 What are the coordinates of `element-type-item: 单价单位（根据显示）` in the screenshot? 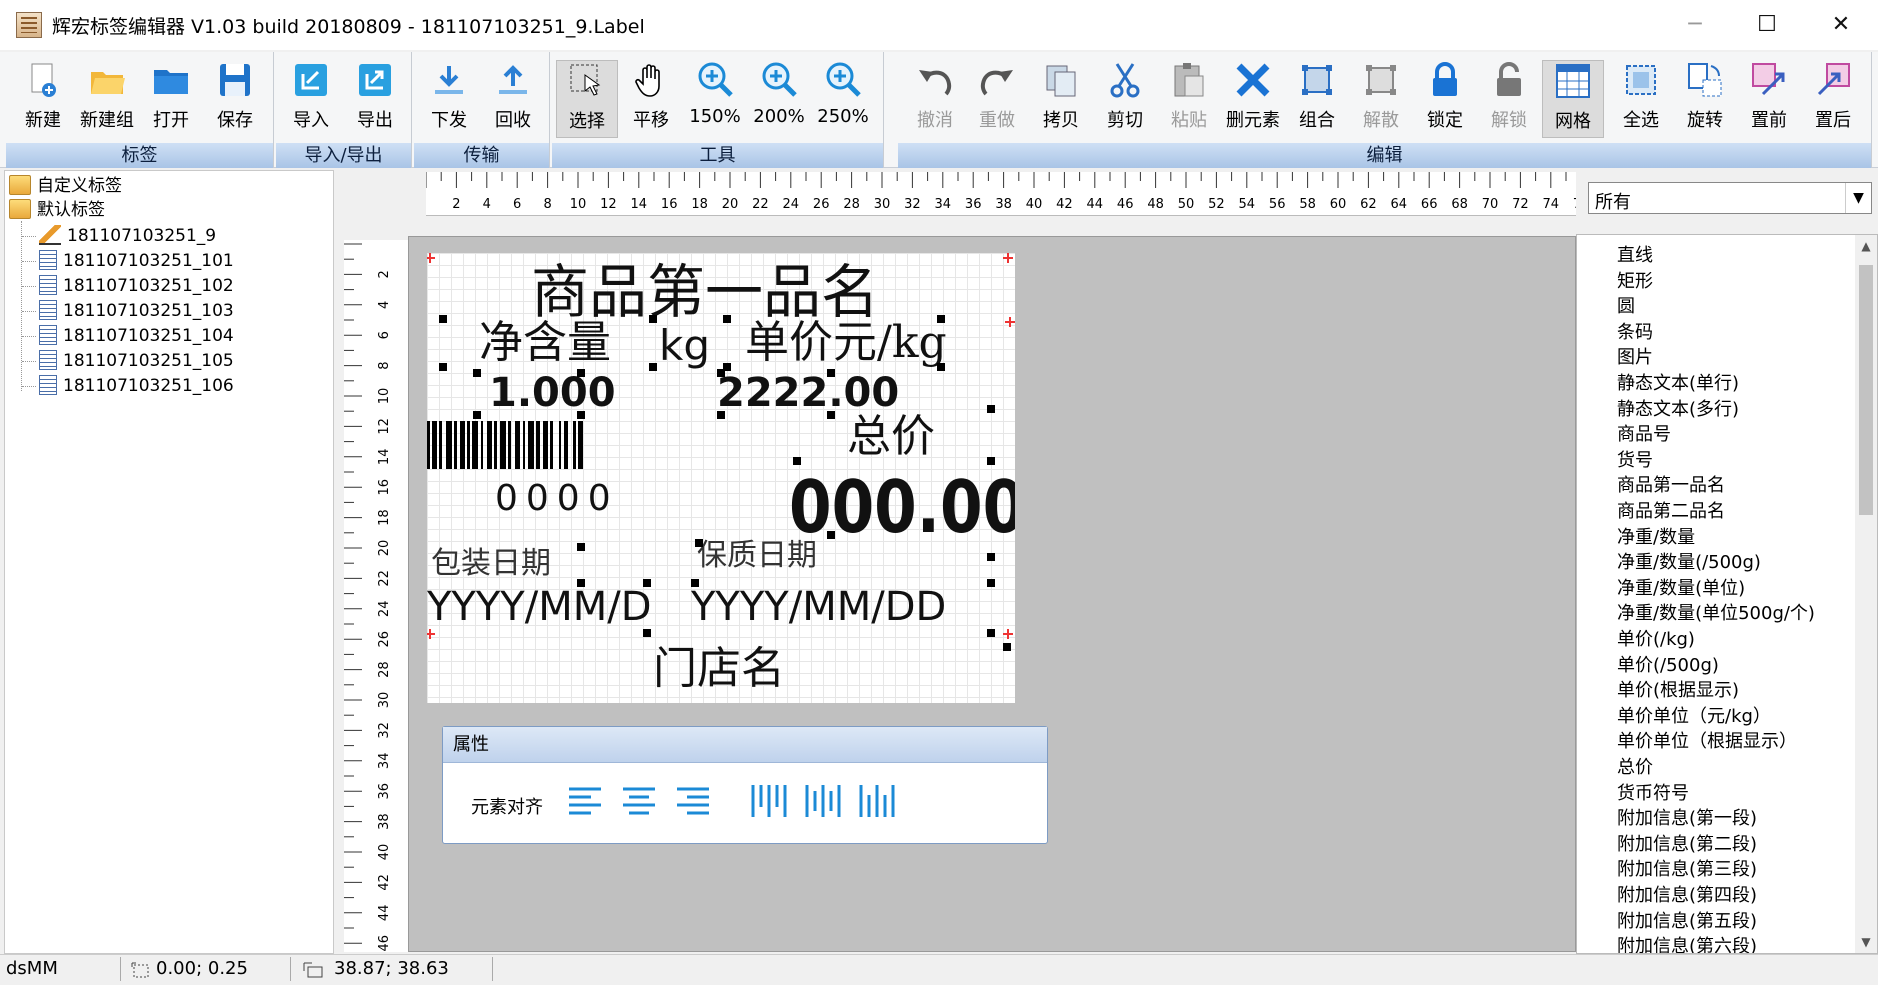 It's located at (1707, 740).